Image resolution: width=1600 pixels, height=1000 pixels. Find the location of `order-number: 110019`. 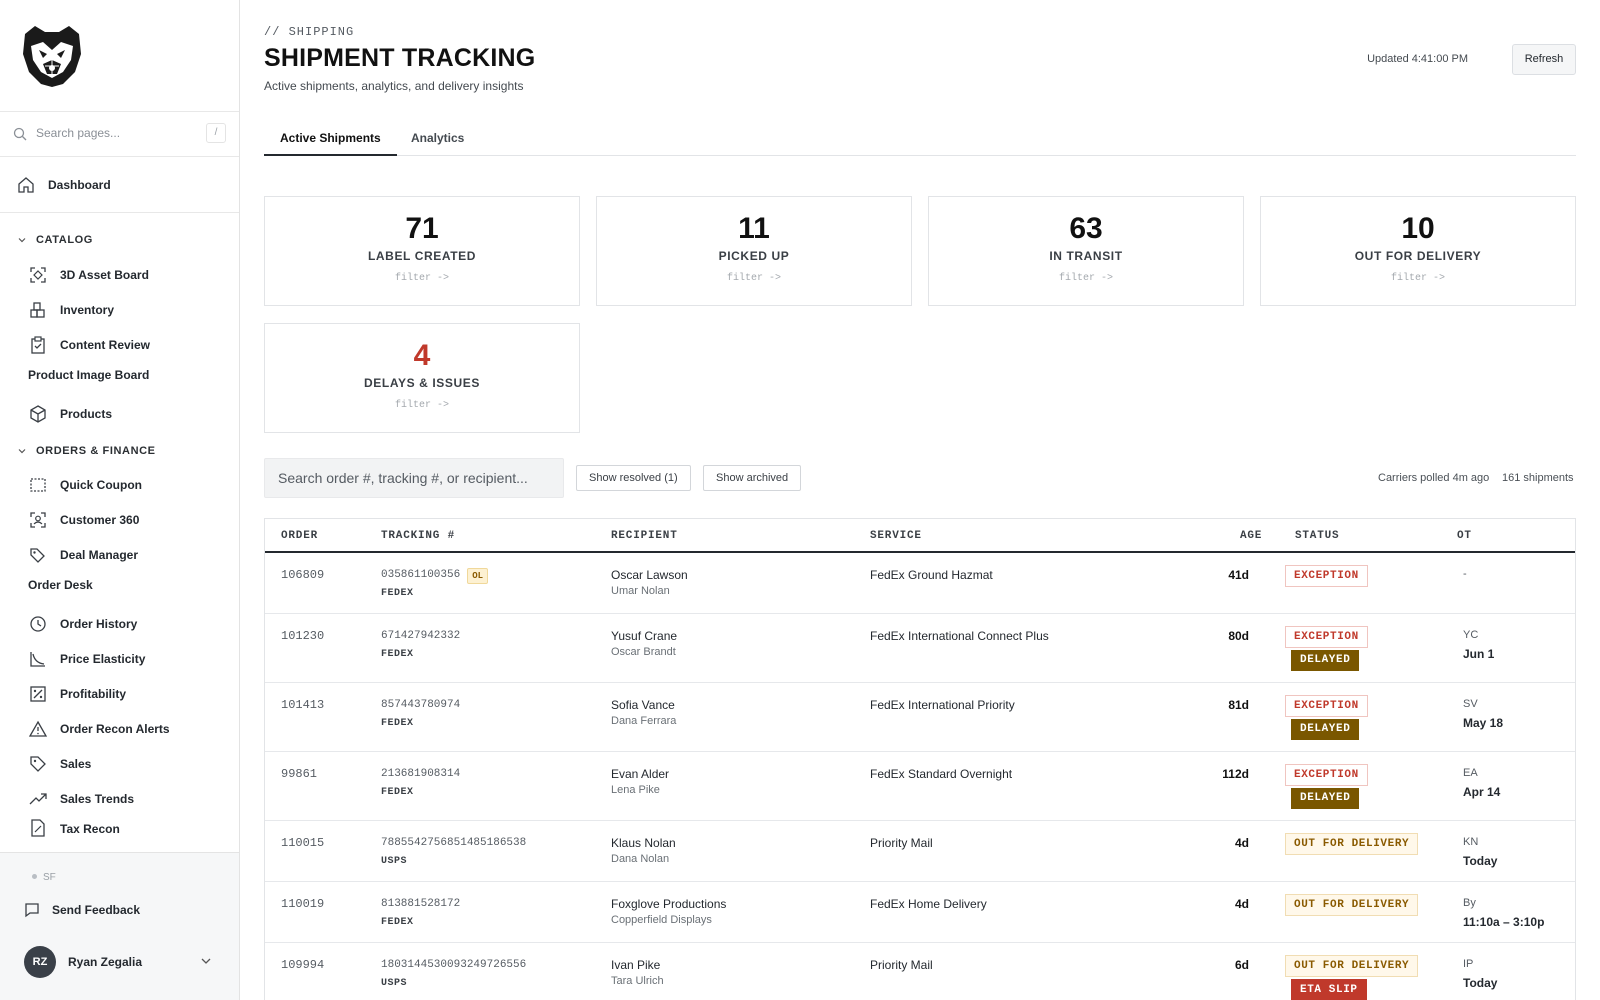

order-number: 110019 is located at coordinates (302, 904).